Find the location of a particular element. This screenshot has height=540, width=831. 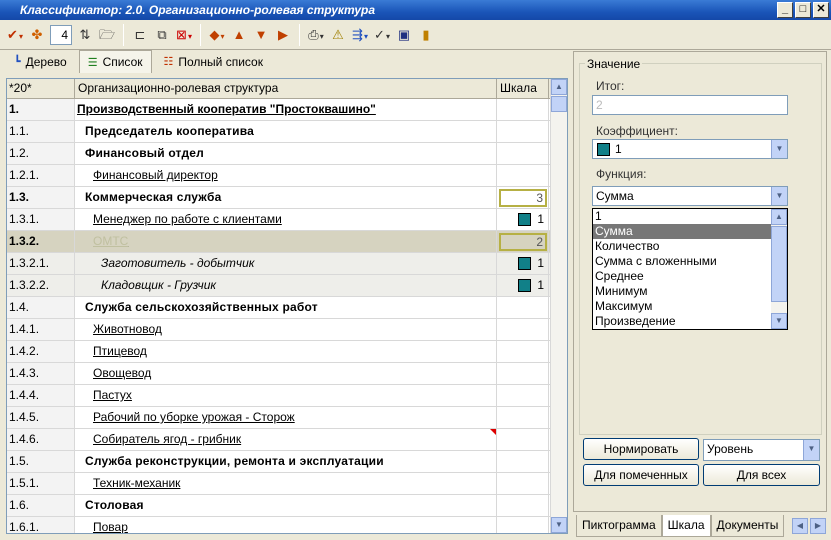

table-row: *1.3.2.1. Заготовитель - добытчик 1 is located at coordinates (287, 264).